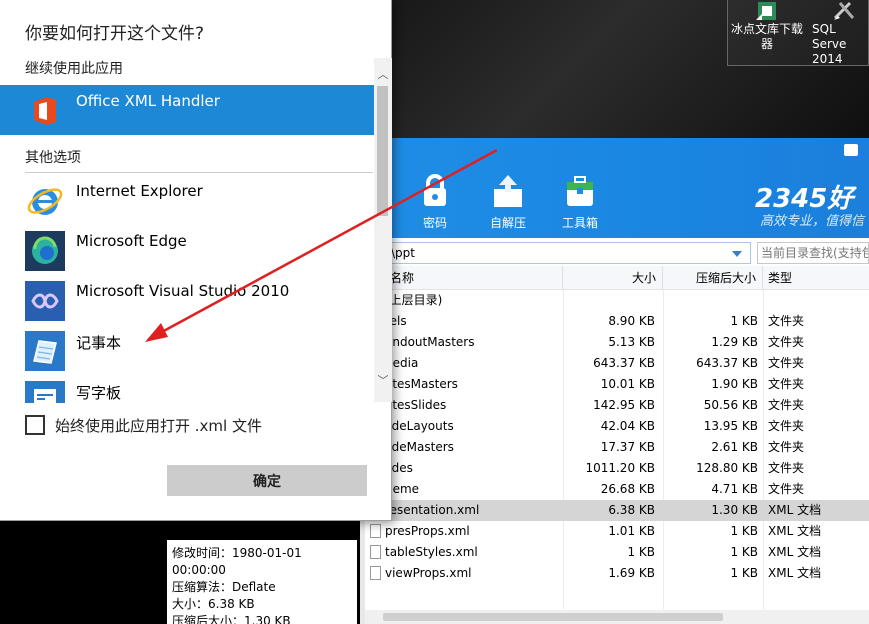 This screenshot has width=869, height=624. I want to click on address-value: \ppt, so click(403, 253).